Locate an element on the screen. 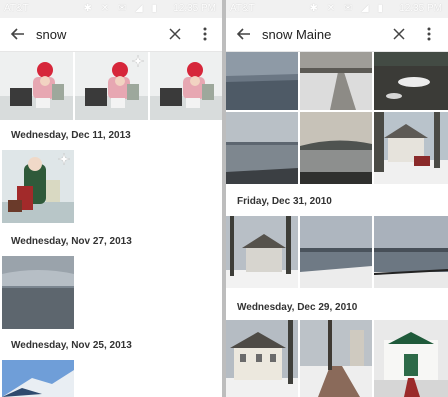 The width and height of the screenshot is (448, 397). search-bar: snow is located at coordinates (111, 35).